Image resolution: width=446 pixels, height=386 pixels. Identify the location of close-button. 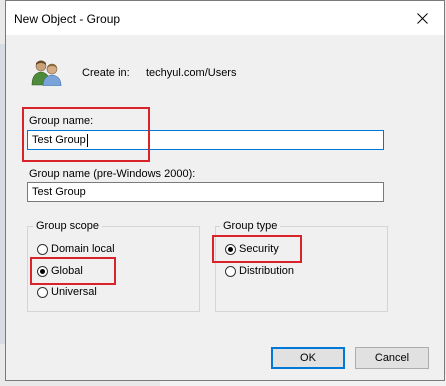
(422, 18).